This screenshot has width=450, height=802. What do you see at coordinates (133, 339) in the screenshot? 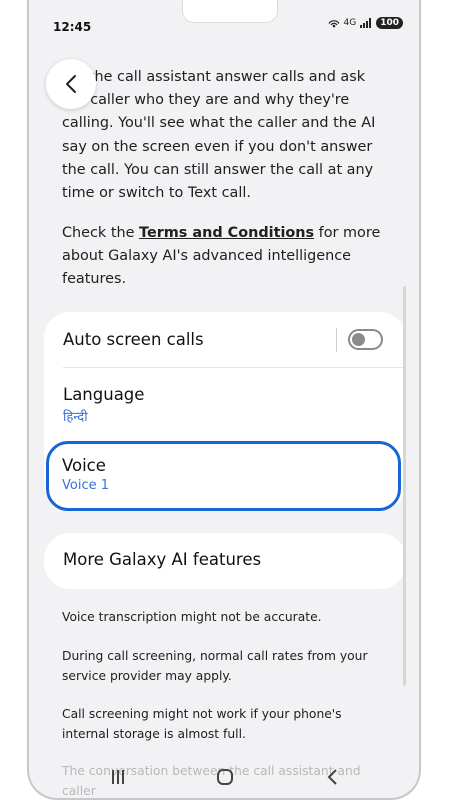
I see `auto-screen-calls-label: Auto screen calls` at bounding box center [133, 339].